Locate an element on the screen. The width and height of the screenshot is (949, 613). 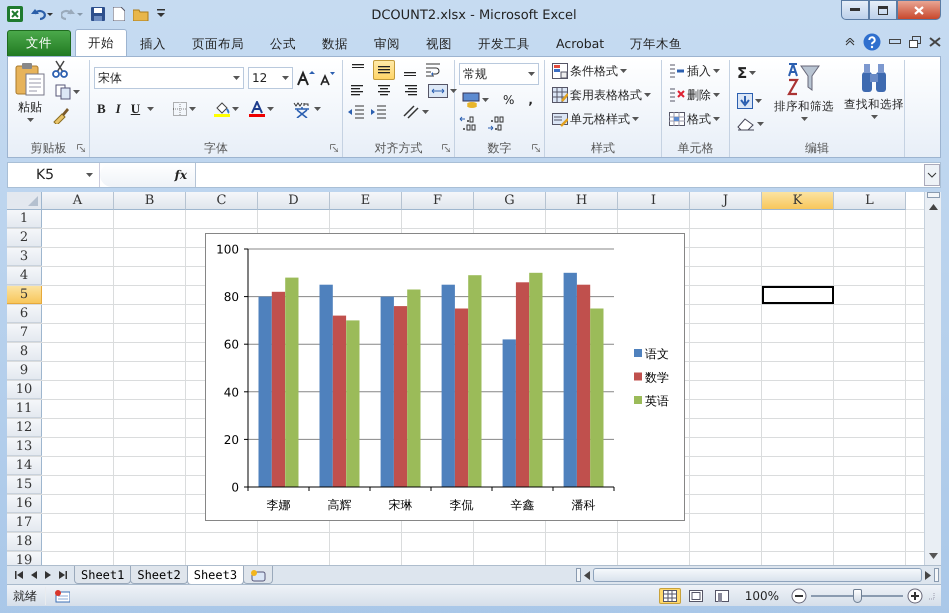
column-header: J is located at coordinates (726, 201).